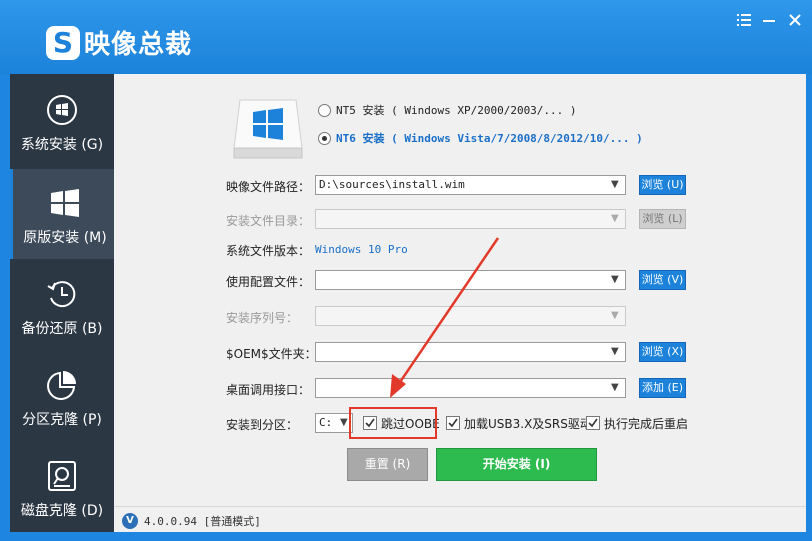  Describe the element at coordinates (662, 352) in the screenshot. I see `browse-oem-button: 浏览 (X)` at that location.